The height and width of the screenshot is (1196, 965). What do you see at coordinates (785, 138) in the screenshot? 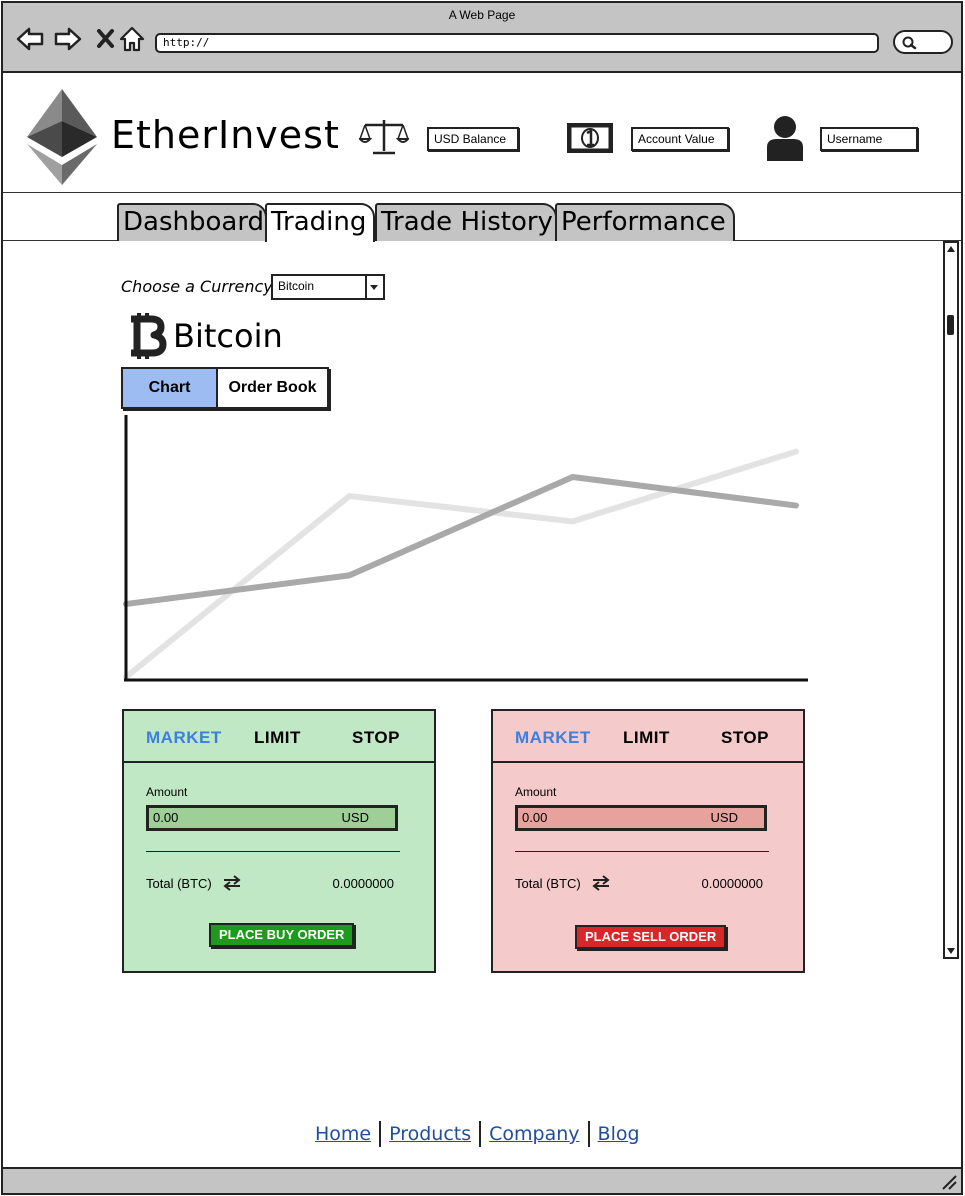
I see `user-icon` at bounding box center [785, 138].